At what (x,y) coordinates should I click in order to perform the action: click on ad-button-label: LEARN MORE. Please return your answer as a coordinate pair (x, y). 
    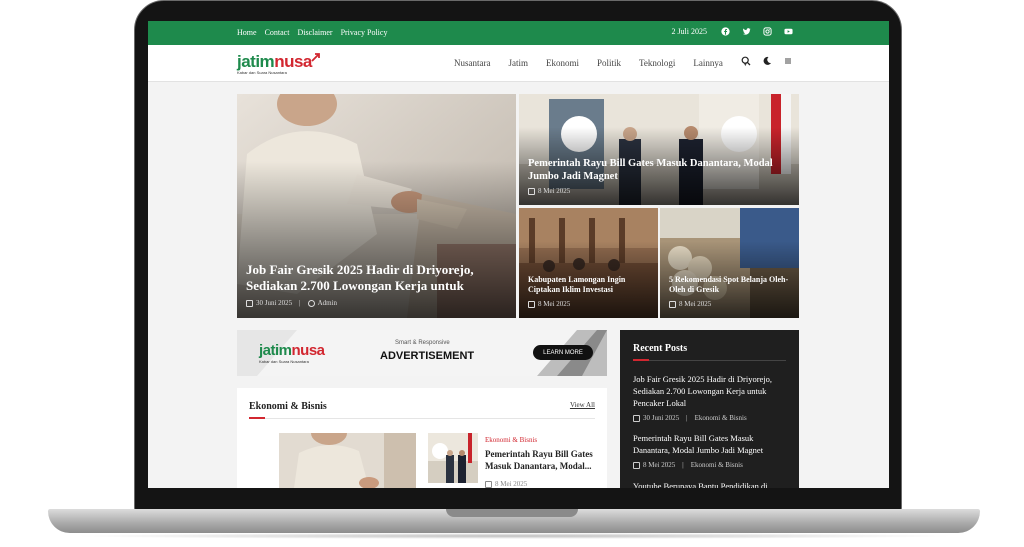
    Looking at the image, I should click on (563, 352).